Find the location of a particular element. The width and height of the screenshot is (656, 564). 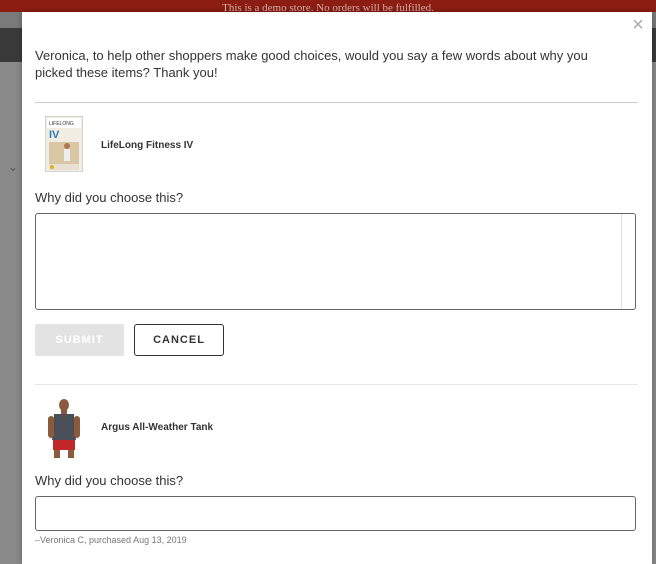

svg-text: IV is located at coordinates (54, 135).